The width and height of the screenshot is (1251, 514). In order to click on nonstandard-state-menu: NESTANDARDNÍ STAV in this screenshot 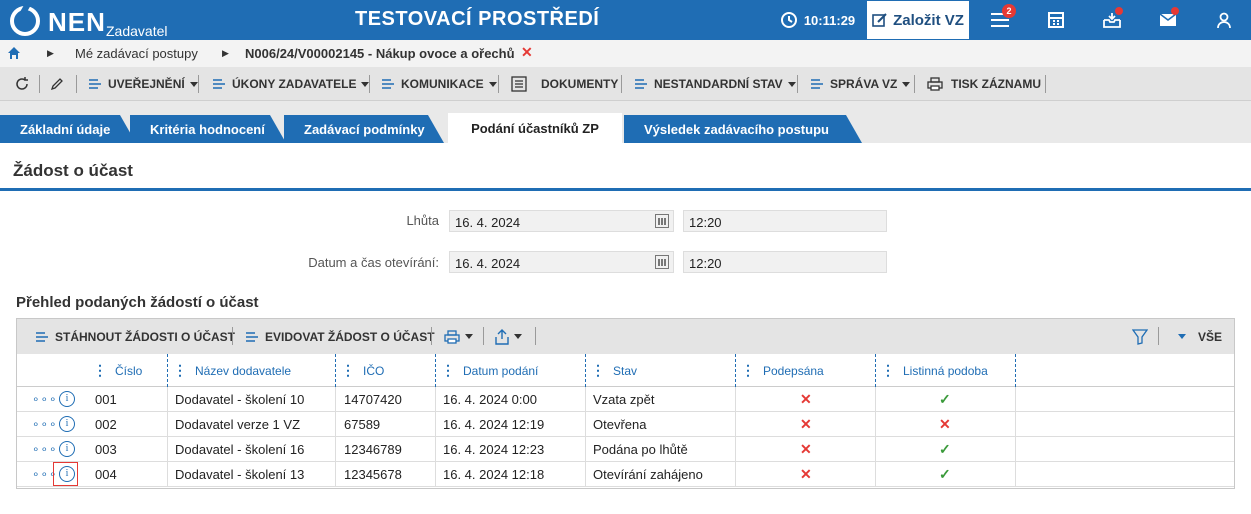, I will do `click(715, 84)`.